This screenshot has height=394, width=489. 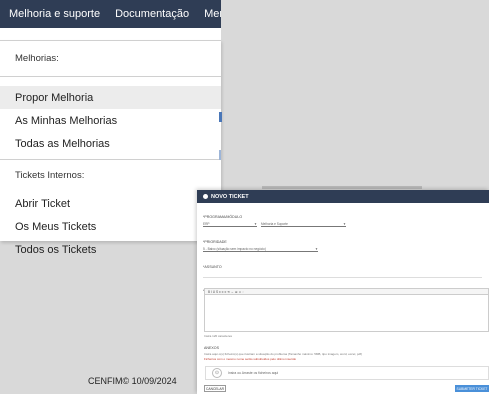 I want to click on nav-item-documentacao: Documentação, so click(x=152, y=14).